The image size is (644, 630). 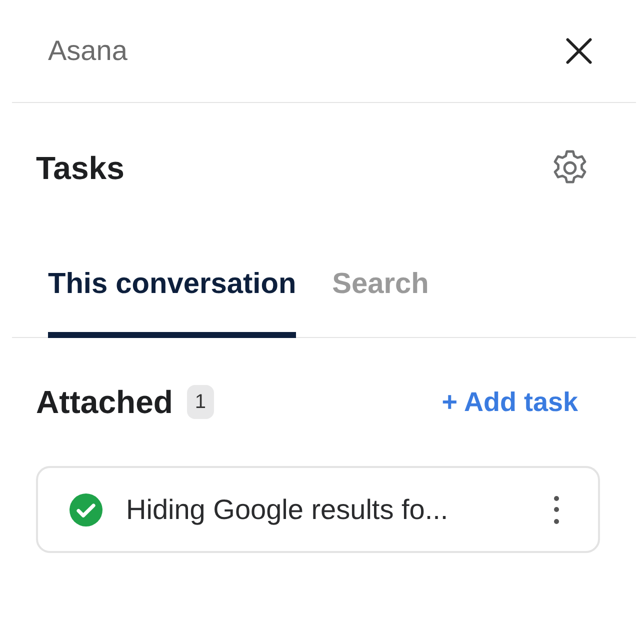 What do you see at coordinates (172, 300) in the screenshot?
I see `tab: This conversation` at bounding box center [172, 300].